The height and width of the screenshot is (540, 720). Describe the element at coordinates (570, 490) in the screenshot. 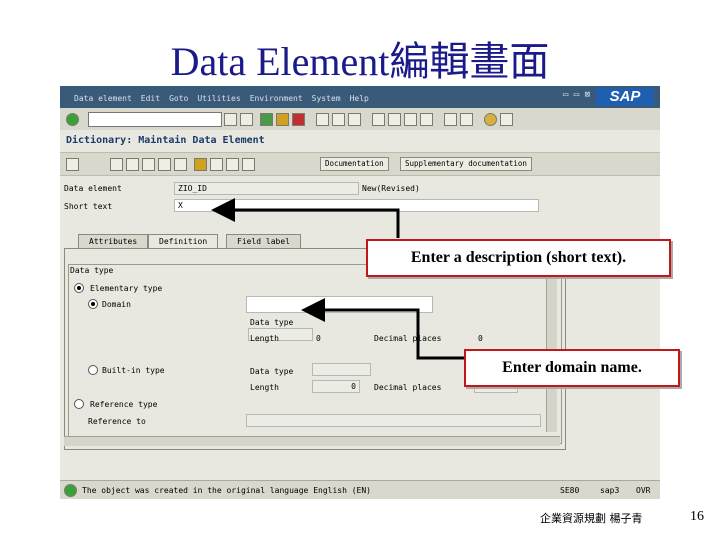

I see `status-system: SE80` at that location.